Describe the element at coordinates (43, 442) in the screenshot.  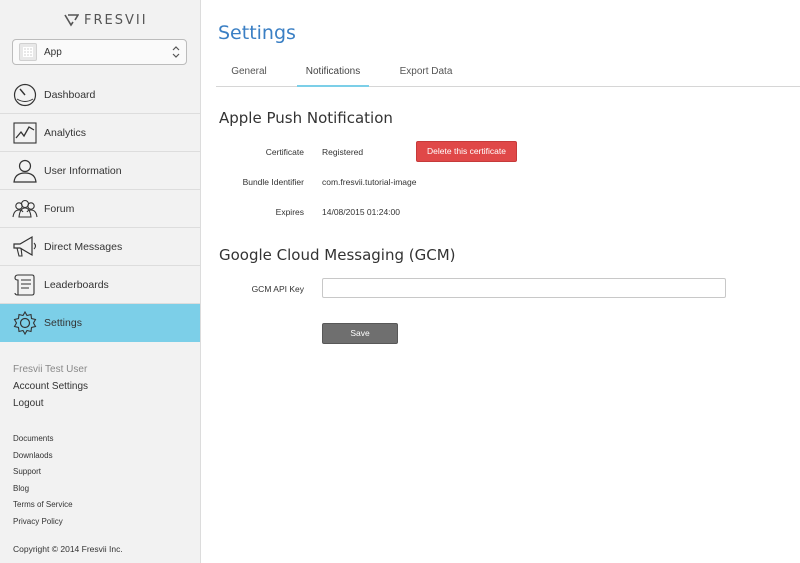
I see `documents-link: Documents` at that location.